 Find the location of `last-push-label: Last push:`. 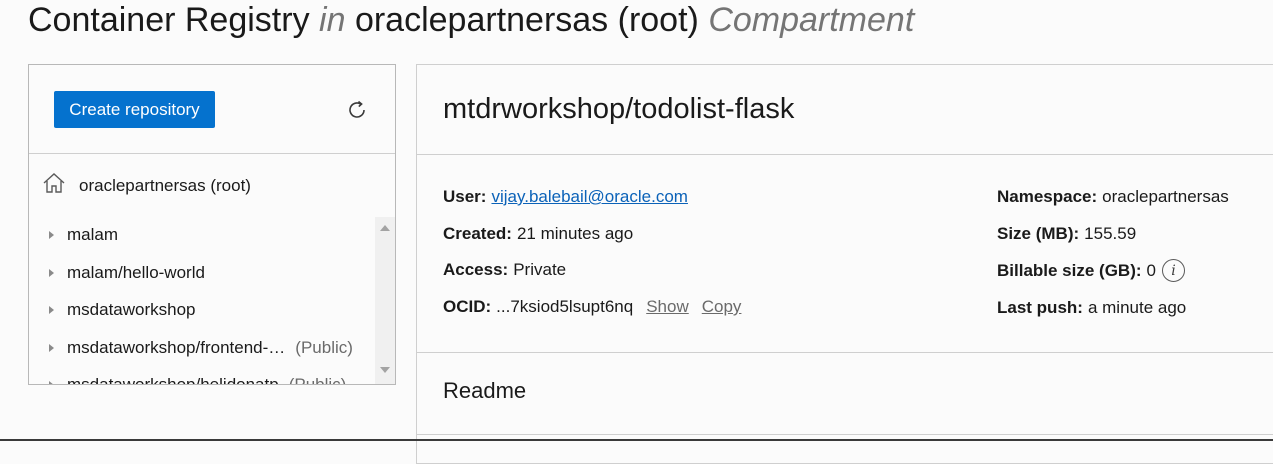

last-push-label: Last push: is located at coordinates (1040, 307).